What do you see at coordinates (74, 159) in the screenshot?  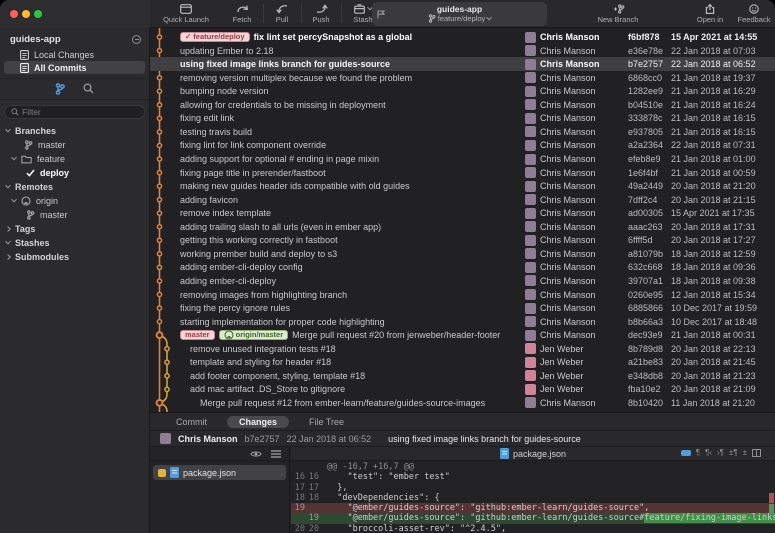 I see `tree-item-feature: feature` at bounding box center [74, 159].